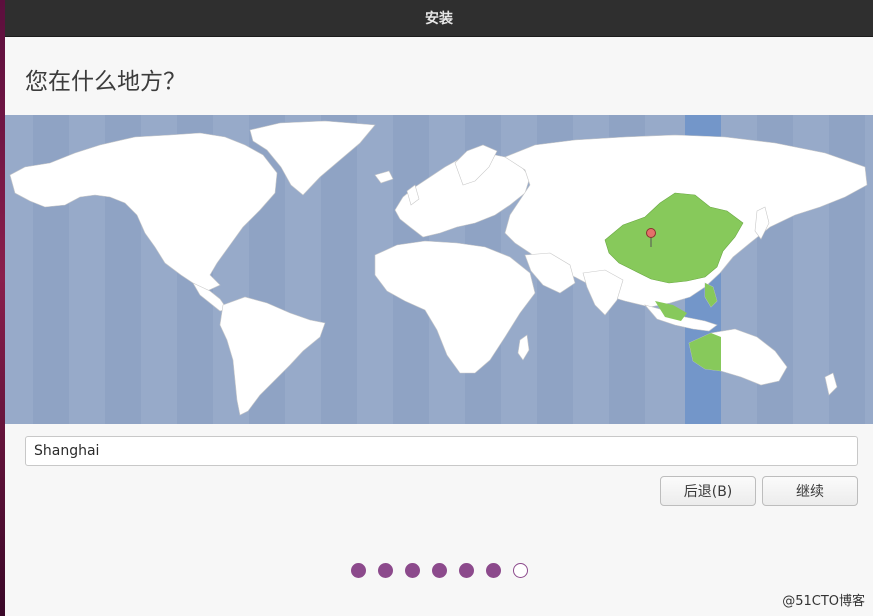 This screenshot has height=616, width=873. What do you see at coordinates (823, 601) in the screenshot?
I see `watermark: @51CTO博客` at bounding box center [823, 601].